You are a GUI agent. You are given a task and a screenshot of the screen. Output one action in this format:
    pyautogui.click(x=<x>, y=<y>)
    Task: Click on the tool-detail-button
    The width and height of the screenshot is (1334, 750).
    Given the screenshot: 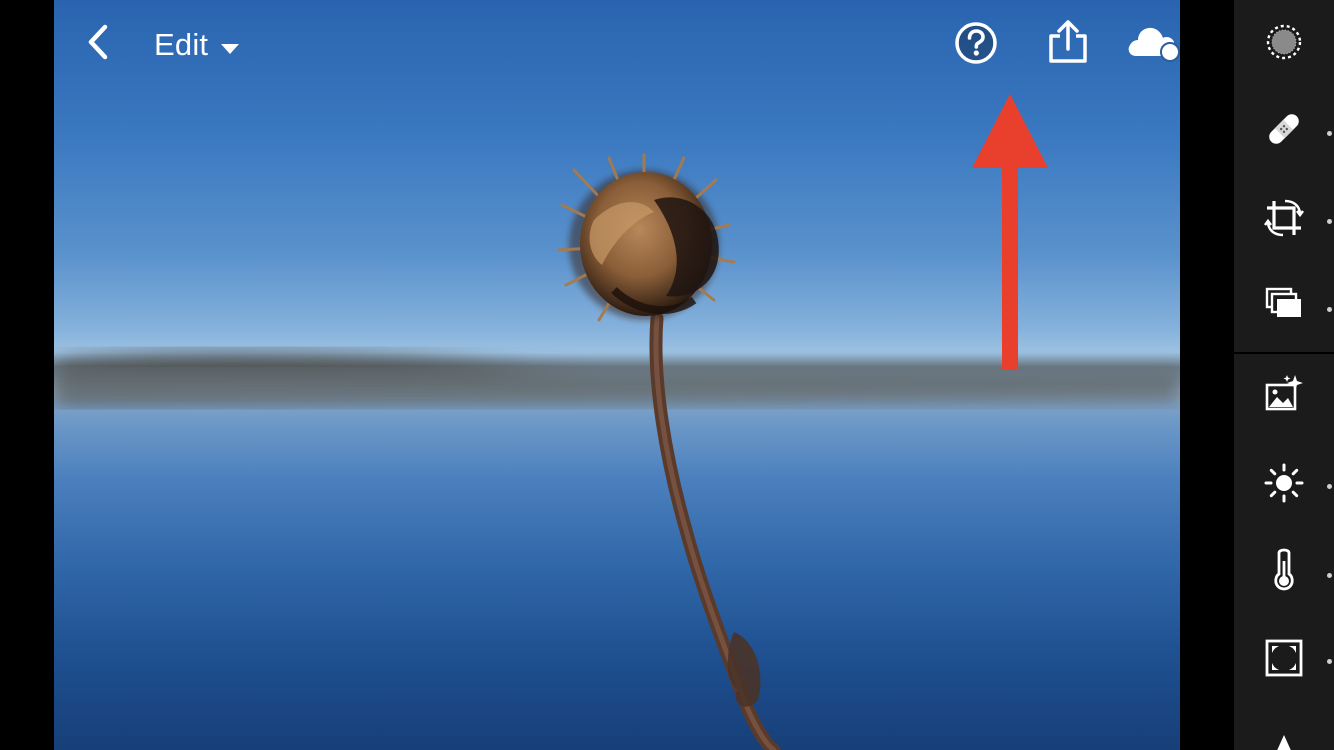 What is the action you would take?
    pyautogui.click(x=1284, y=735)
    